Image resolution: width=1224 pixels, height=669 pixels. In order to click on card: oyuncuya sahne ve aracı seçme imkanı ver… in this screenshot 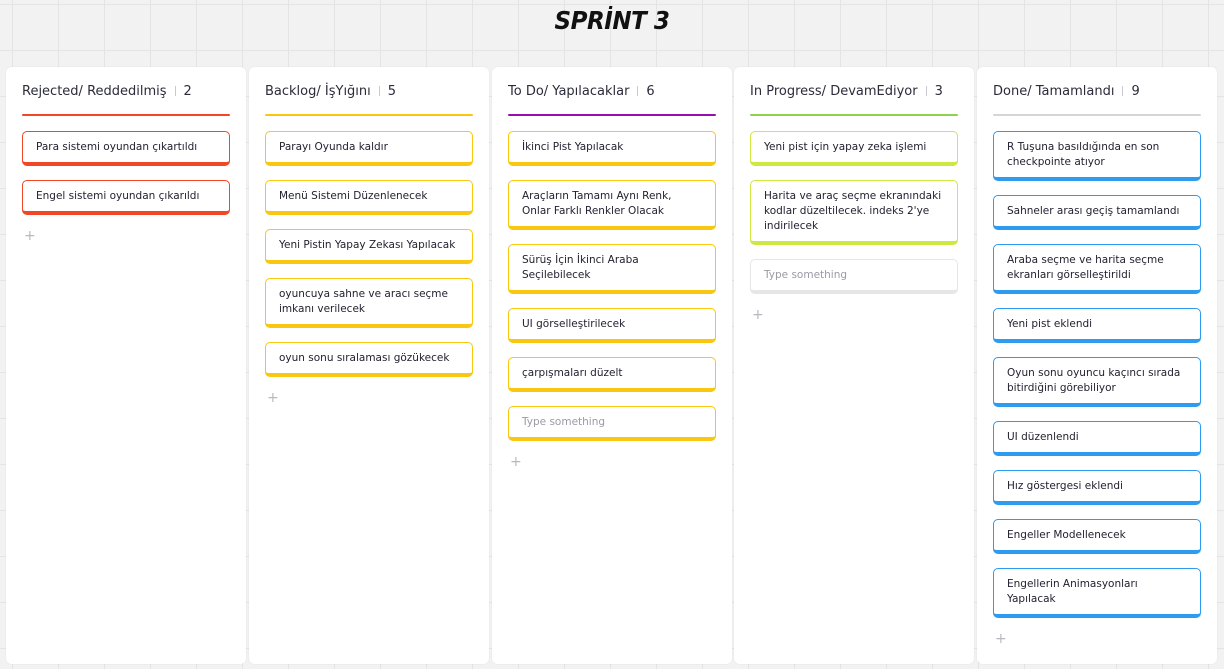, I will do `click(369, 303)`.